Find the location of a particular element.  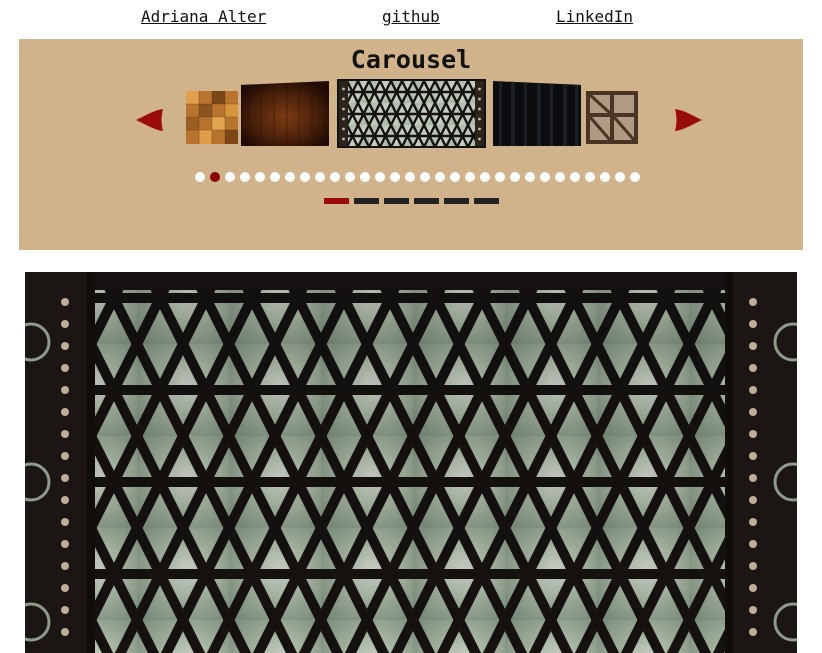

carousel-thumbnail-stained-glass is located at coordinates (411, 113).